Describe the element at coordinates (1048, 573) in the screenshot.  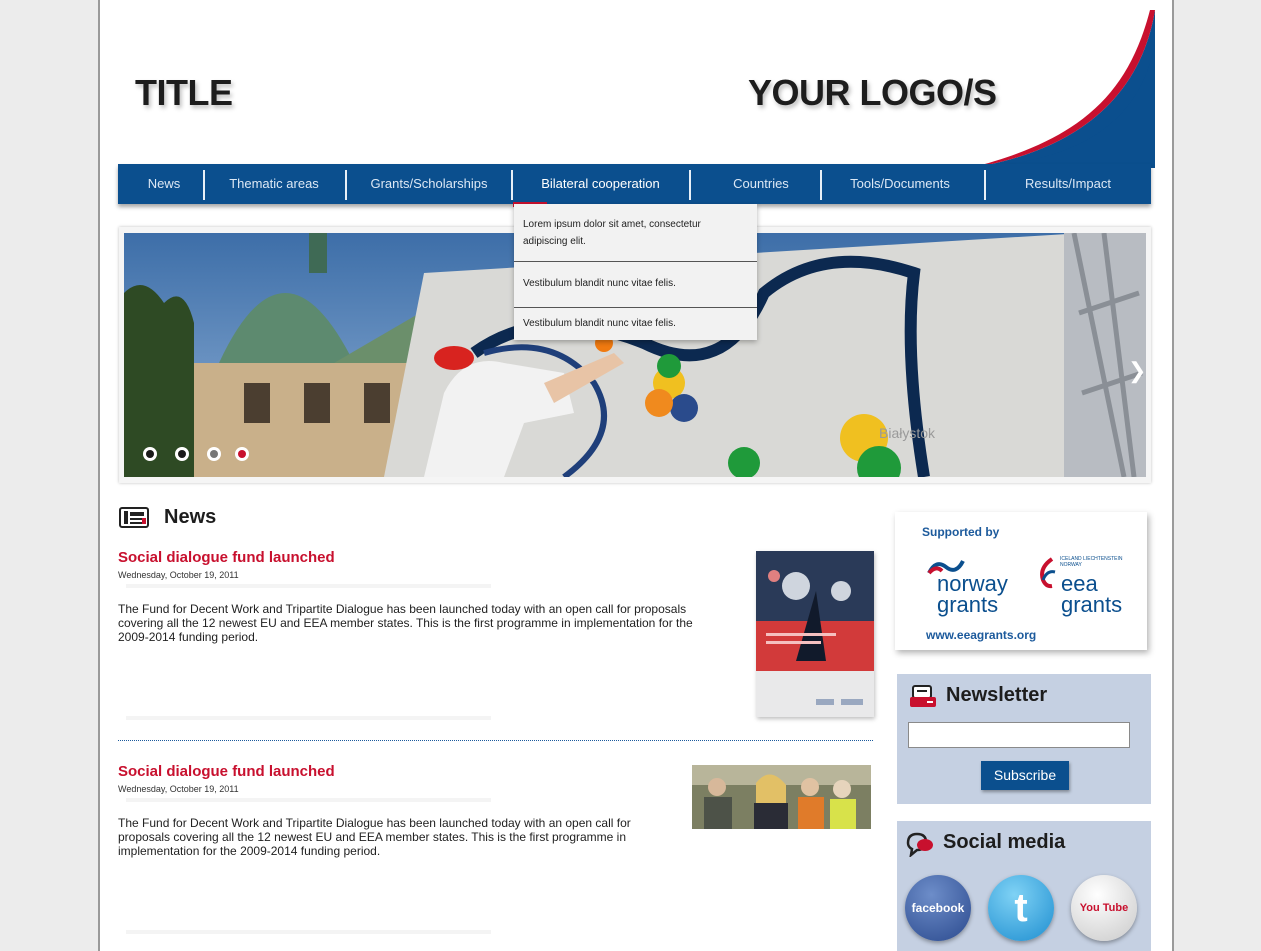
I see `eea-grants-logo-mark` at that location.